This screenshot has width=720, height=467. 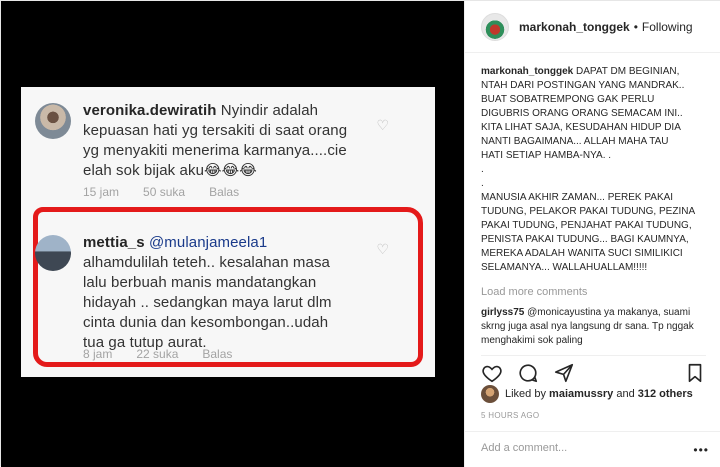 What do you see at coordinates (527, 71) in the screenshot?
I see `caption-username: markonah_tonggek` at bounding box center [527, 71].